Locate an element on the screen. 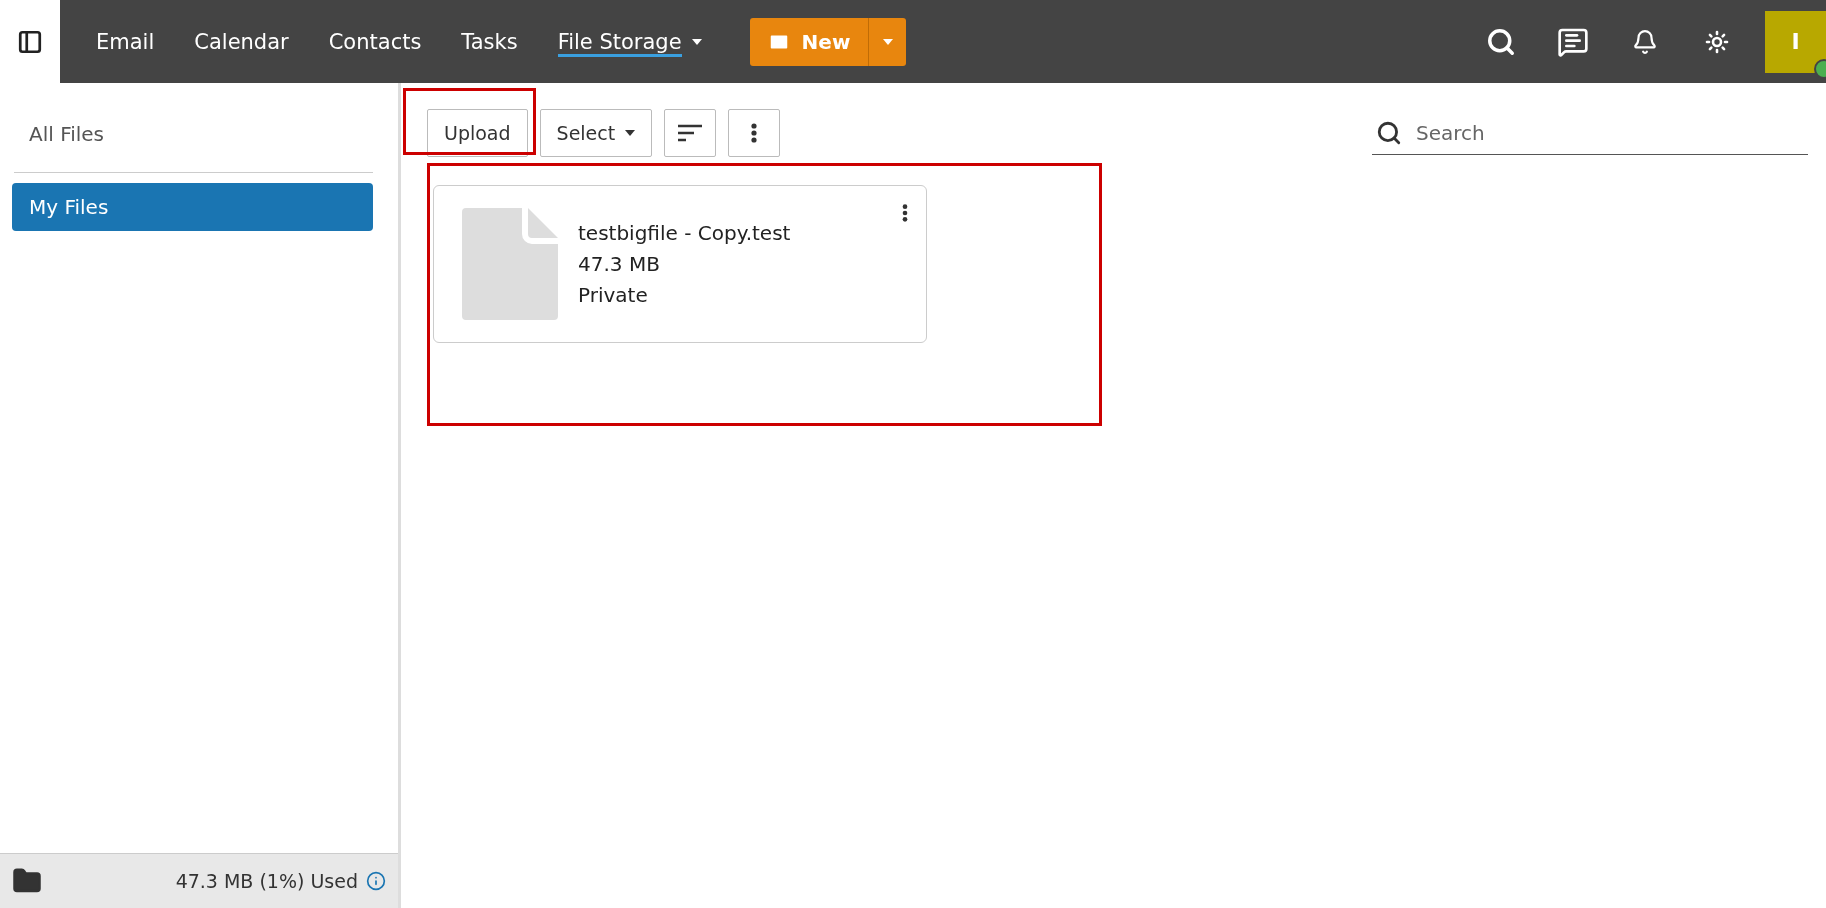  nav-link: Contacts is located at coordinates (375, 41).